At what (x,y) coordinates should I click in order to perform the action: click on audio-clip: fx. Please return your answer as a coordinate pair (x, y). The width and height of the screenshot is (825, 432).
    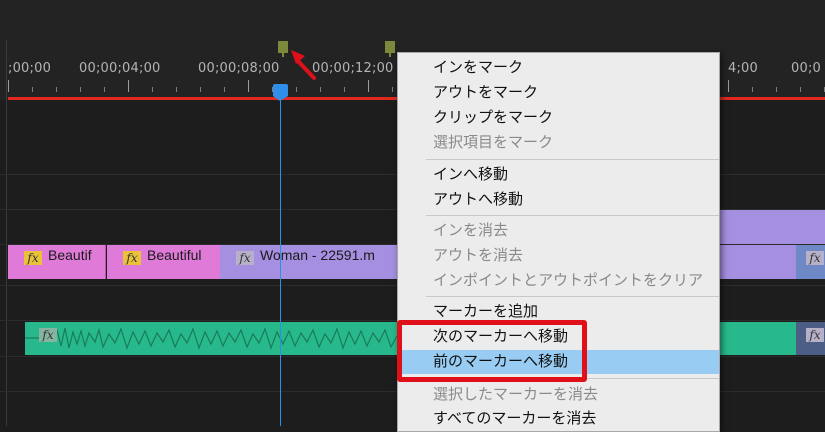
    Looking at the image, I should click on (810, 338).